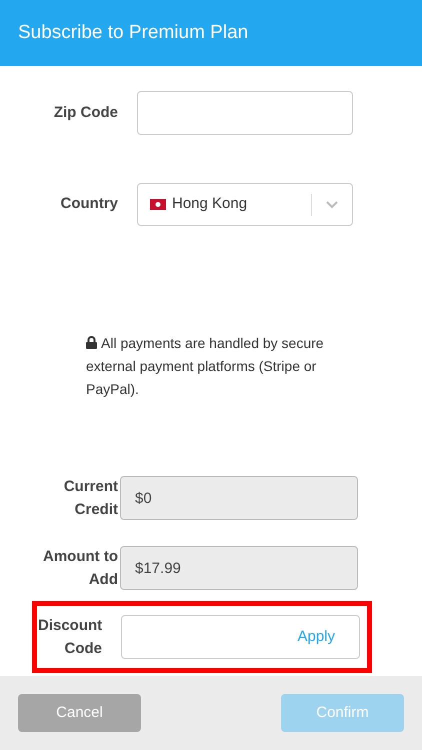 This screenshot has width=422, height=750. Describe the element at coordinates (85, 112) in the screenshot. I see `field-label: Zip Code` at that location.